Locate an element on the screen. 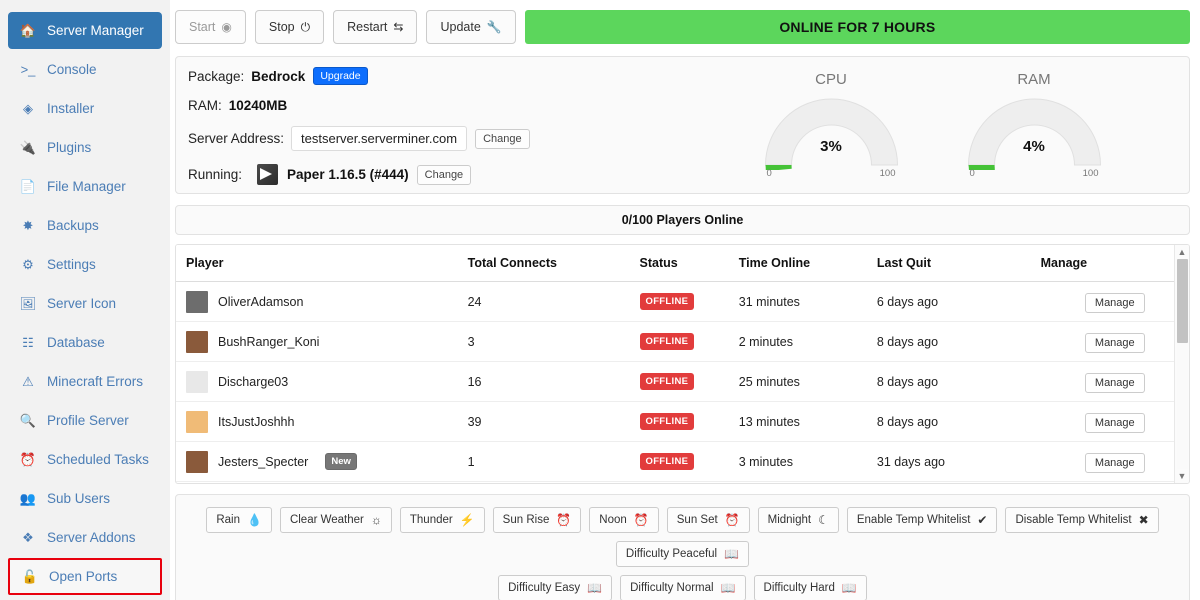  command-label: Disable Temp Whitelist is located at coordinates (1073, 520).